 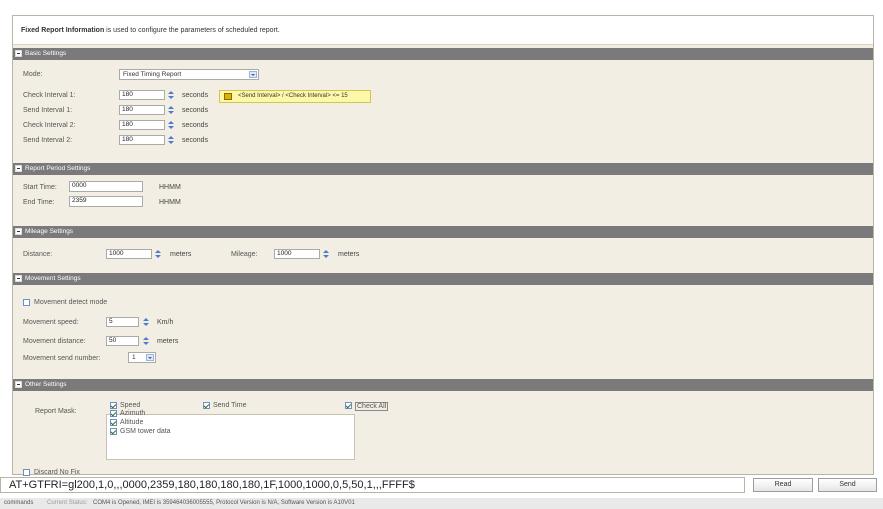 What do you see at coordinates (122, 341) in the screenshot?
I see `movement-distance-input: 50` at bounding box center [122, 341].